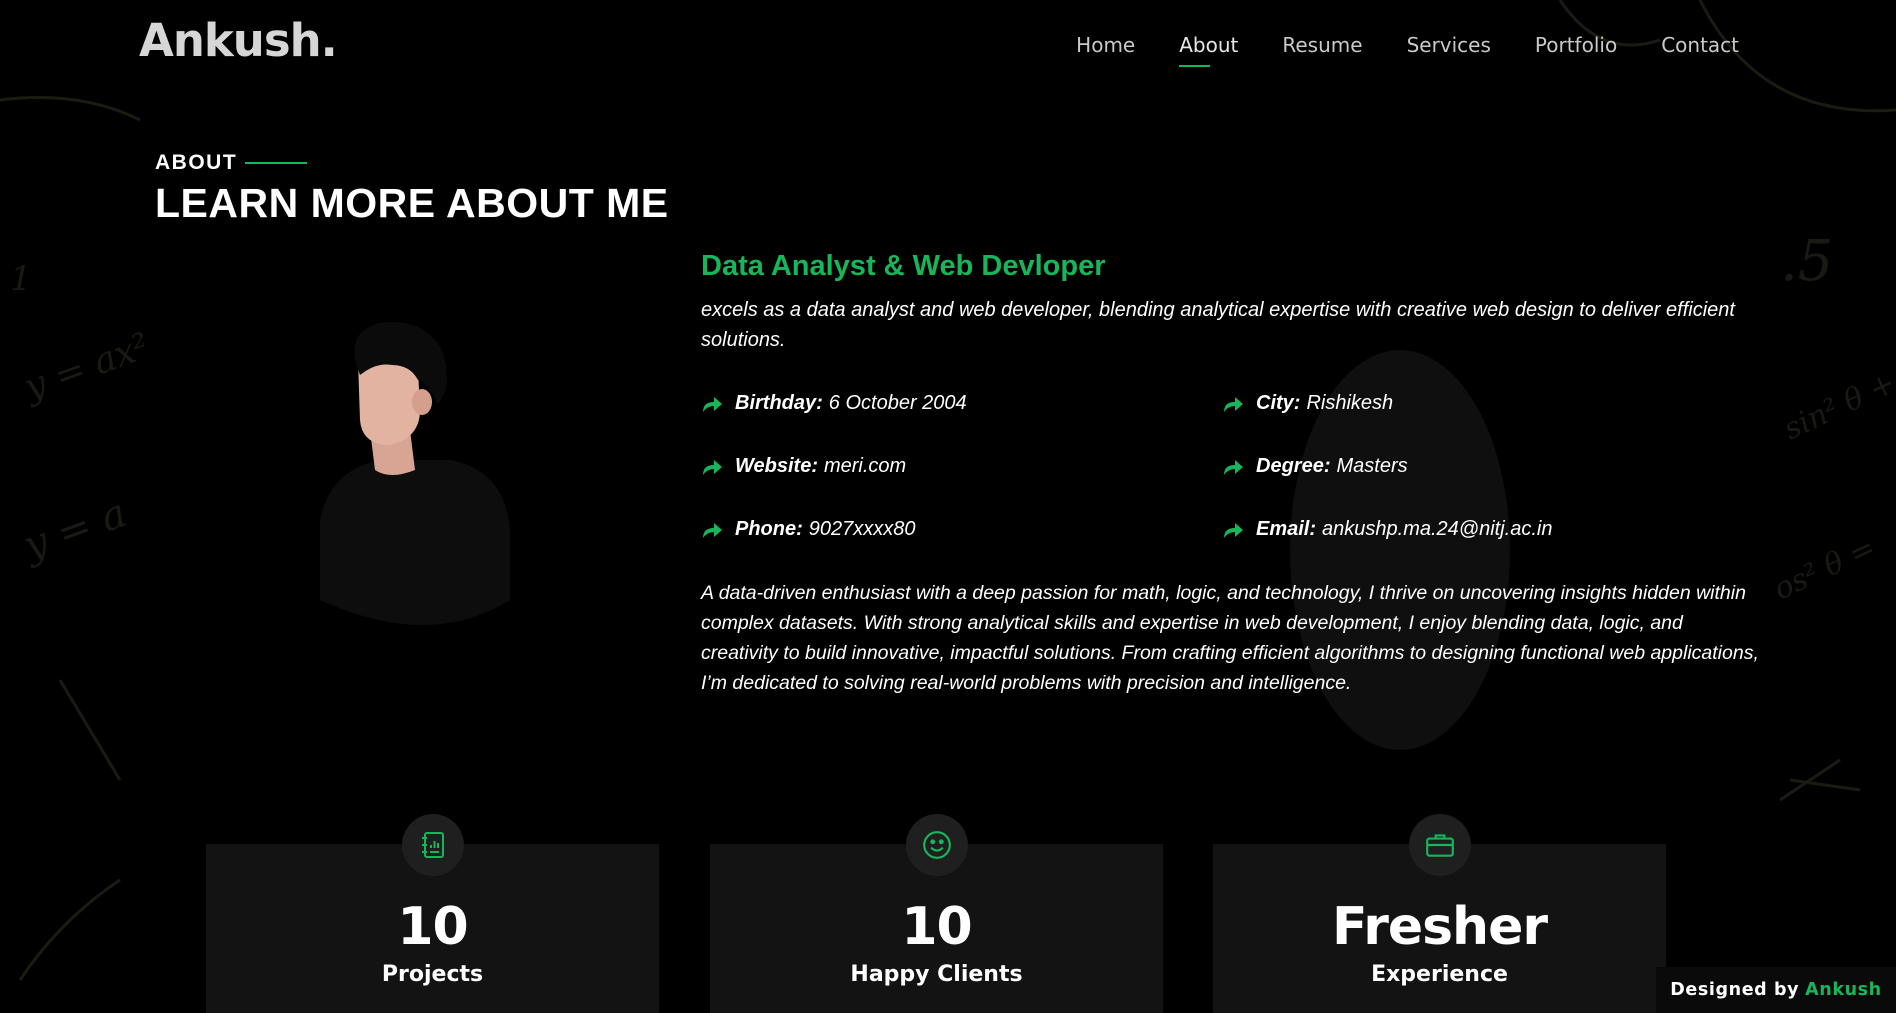 The height and width of the screenshot is (1013, 1896). What do you see at coordinates (776, 466) in the screenshot?
I see `fact-label: Website:` at bounding box center [776, 466].